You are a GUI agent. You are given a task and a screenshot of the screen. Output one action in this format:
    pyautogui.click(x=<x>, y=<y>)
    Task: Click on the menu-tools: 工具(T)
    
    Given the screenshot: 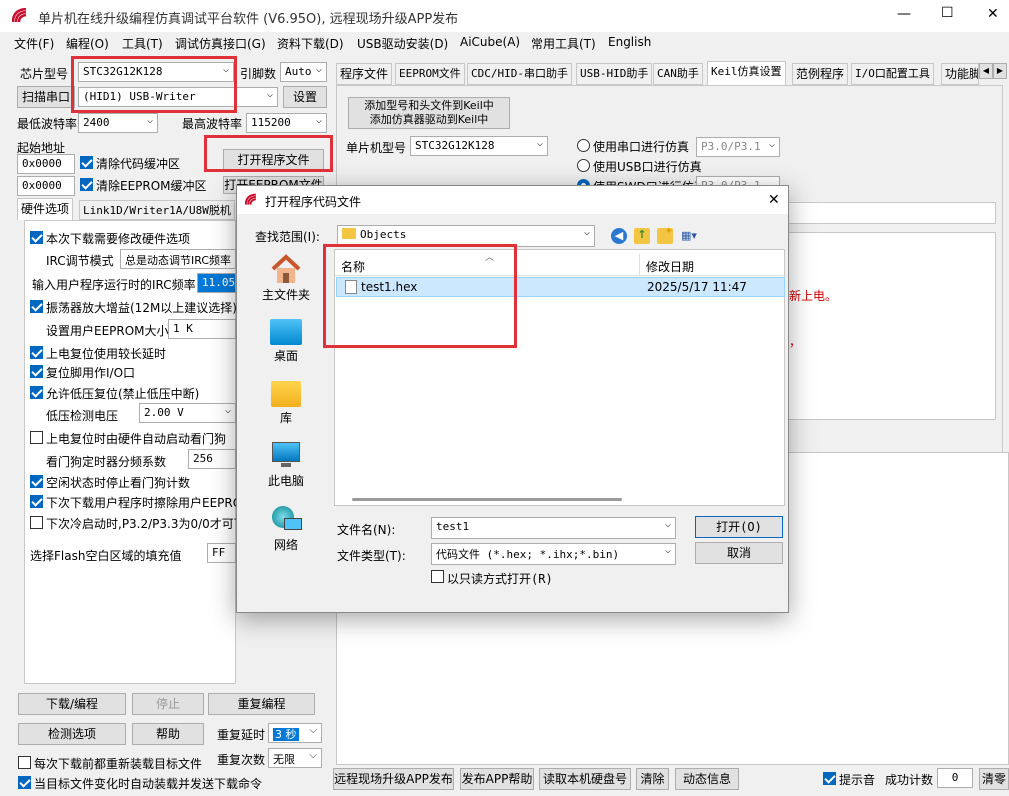 What is the action you would take?
    pyautogui.click(x=142, y=43)
    